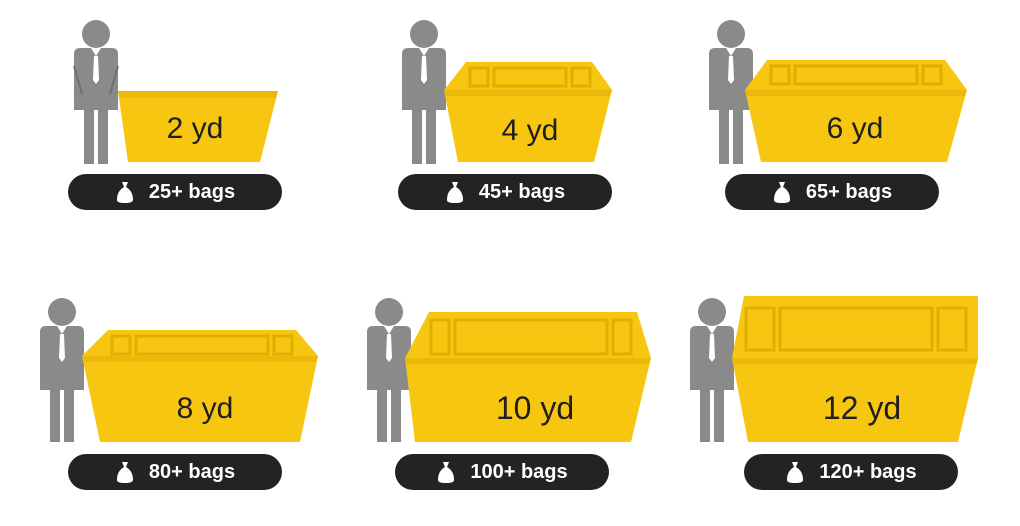  What do you see at coordinates (192, 471) in the screenshot?
I see `bag-count-text: 80+ bags` at bounding box center [192, 471].